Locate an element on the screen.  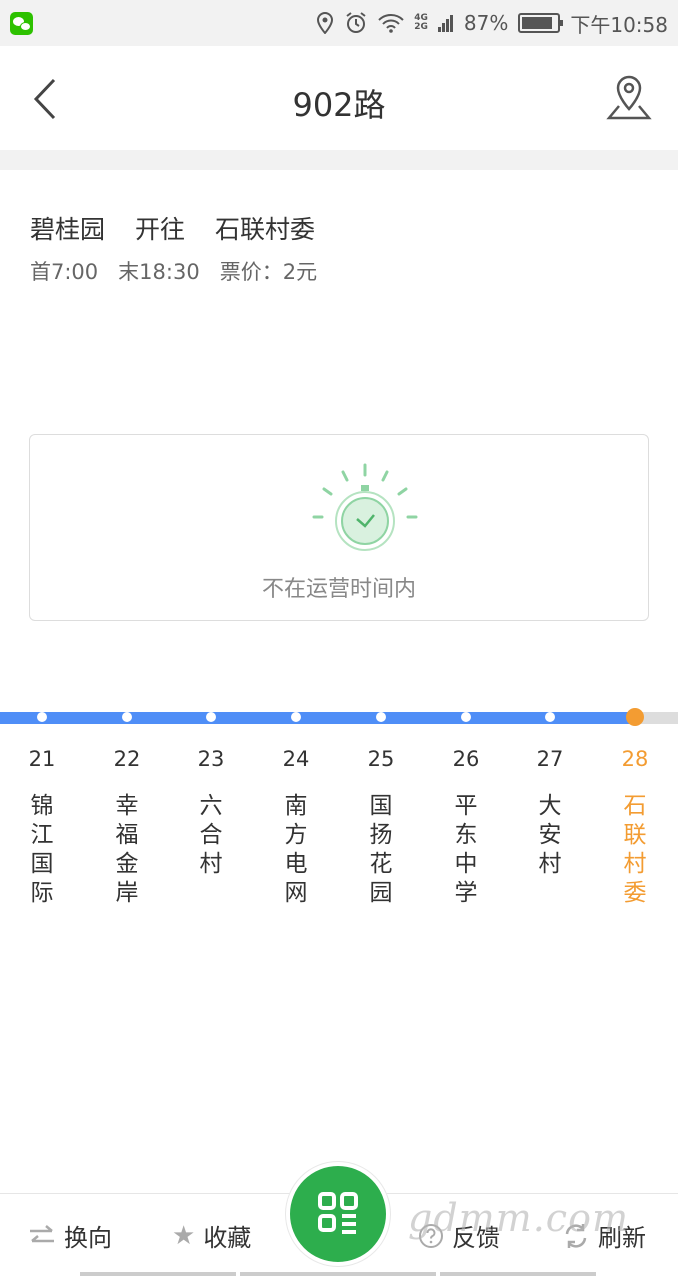
service-status-card: 不在运营时间内 is located at coordinates (339, 527).